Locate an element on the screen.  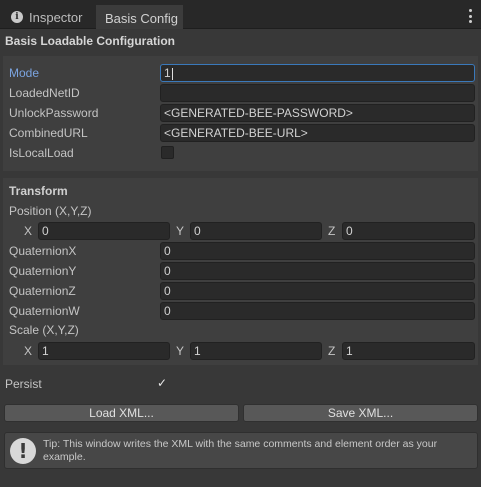
is-local-load-checkbox is located at coordinates (167, 152).